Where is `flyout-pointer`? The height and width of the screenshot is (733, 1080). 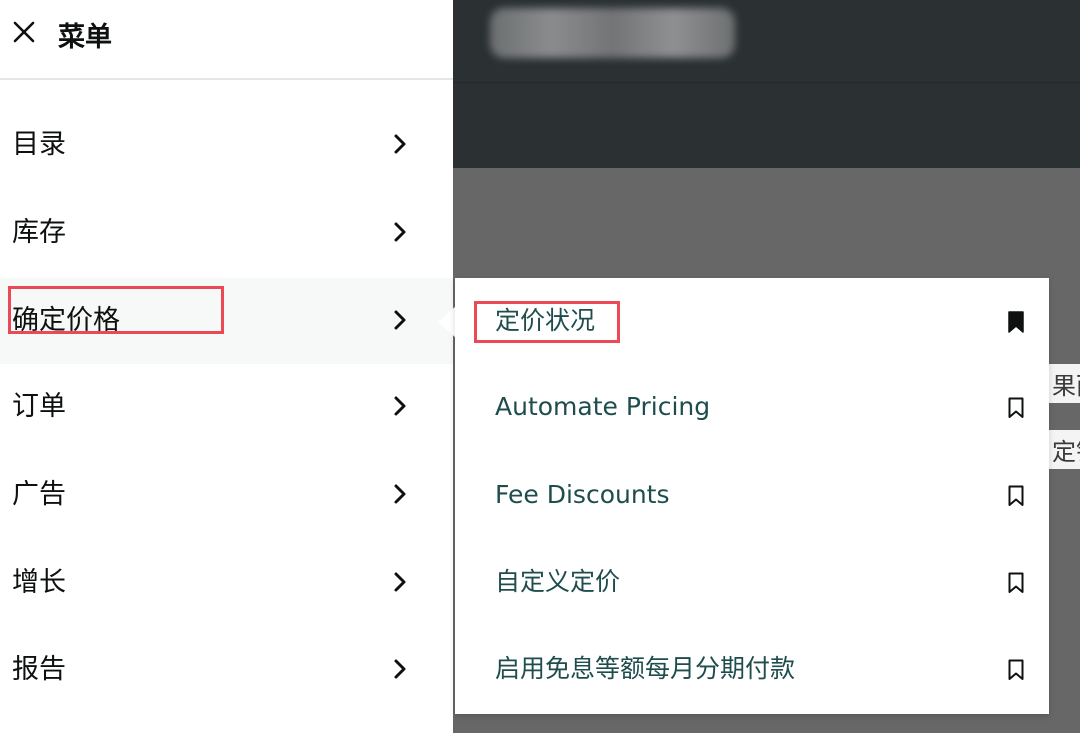
flyout-pointer is located at coordinates (447, 322).